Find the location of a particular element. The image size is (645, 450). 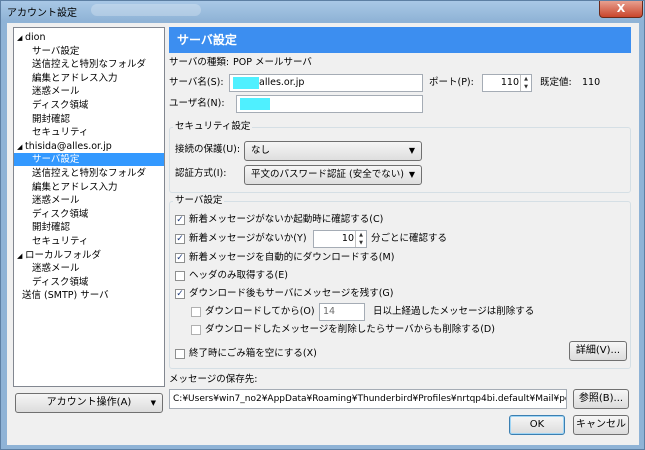

default-port-label: 既定値: is located at coordinates (556, 82).